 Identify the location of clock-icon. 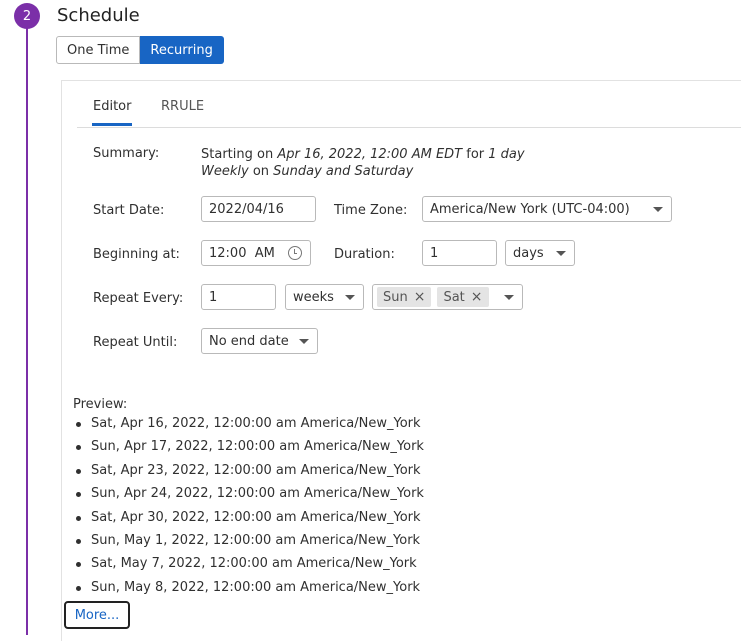
(295, 253).